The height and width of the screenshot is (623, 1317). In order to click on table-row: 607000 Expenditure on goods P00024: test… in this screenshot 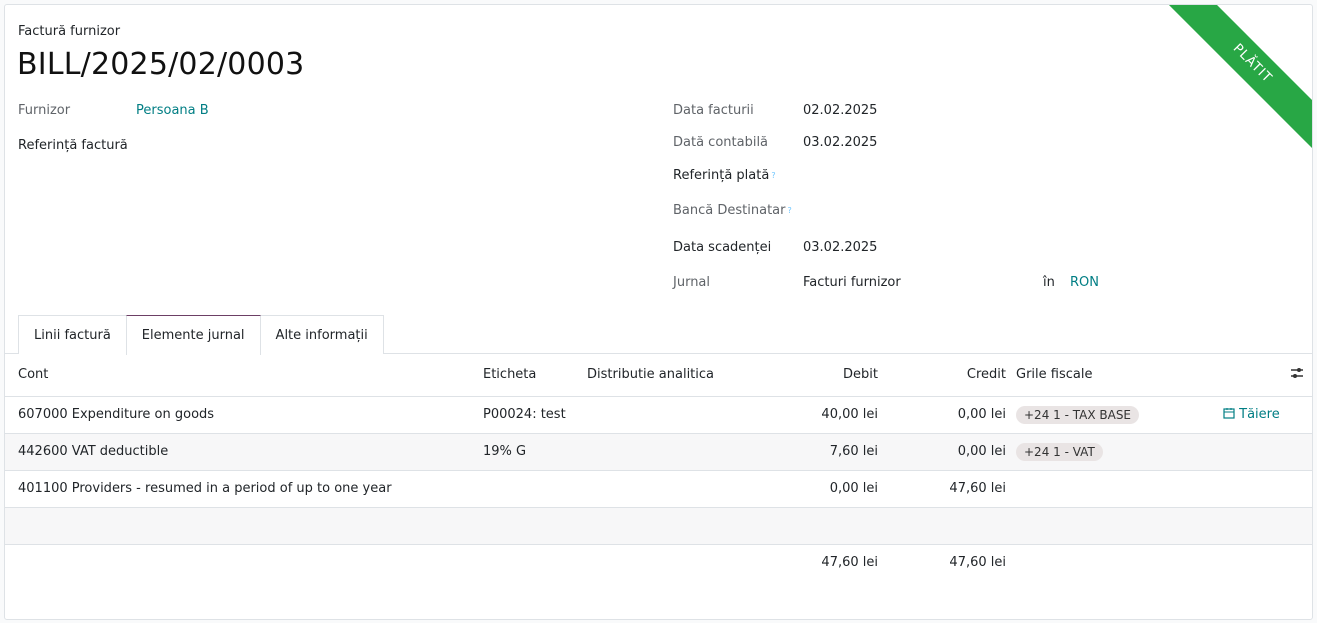, I will do `click(658, 414)`.